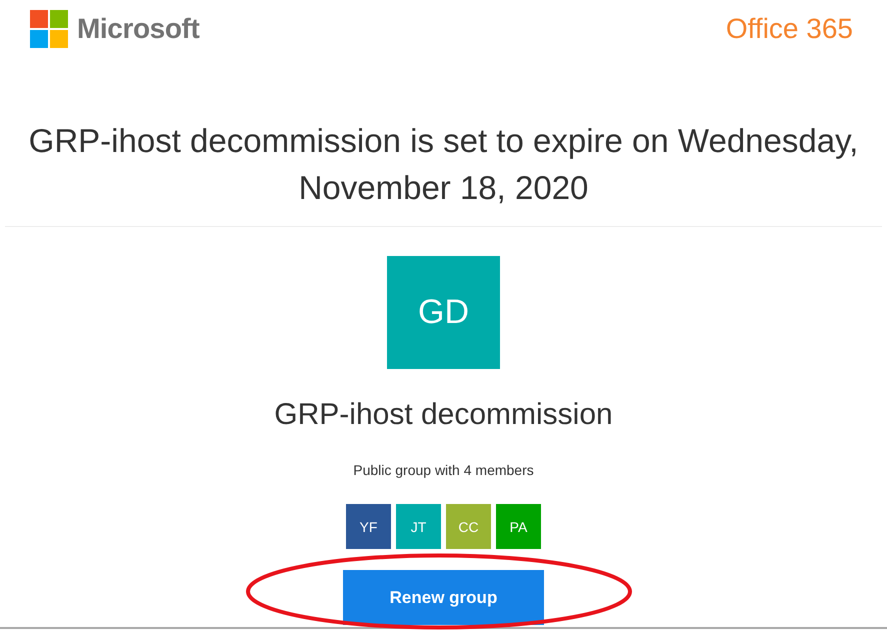 The height and width of the screenshot is (631, 887). Describe the element at coordinates (518, 526) in the screenshot. I see `member-initials-tile: PA` at that location.